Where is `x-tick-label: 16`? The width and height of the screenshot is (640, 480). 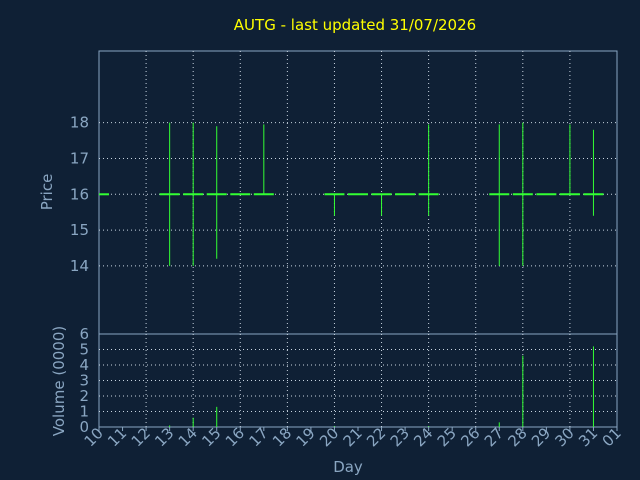 x-tick-label: 16 is located at coordinates (235, 437).